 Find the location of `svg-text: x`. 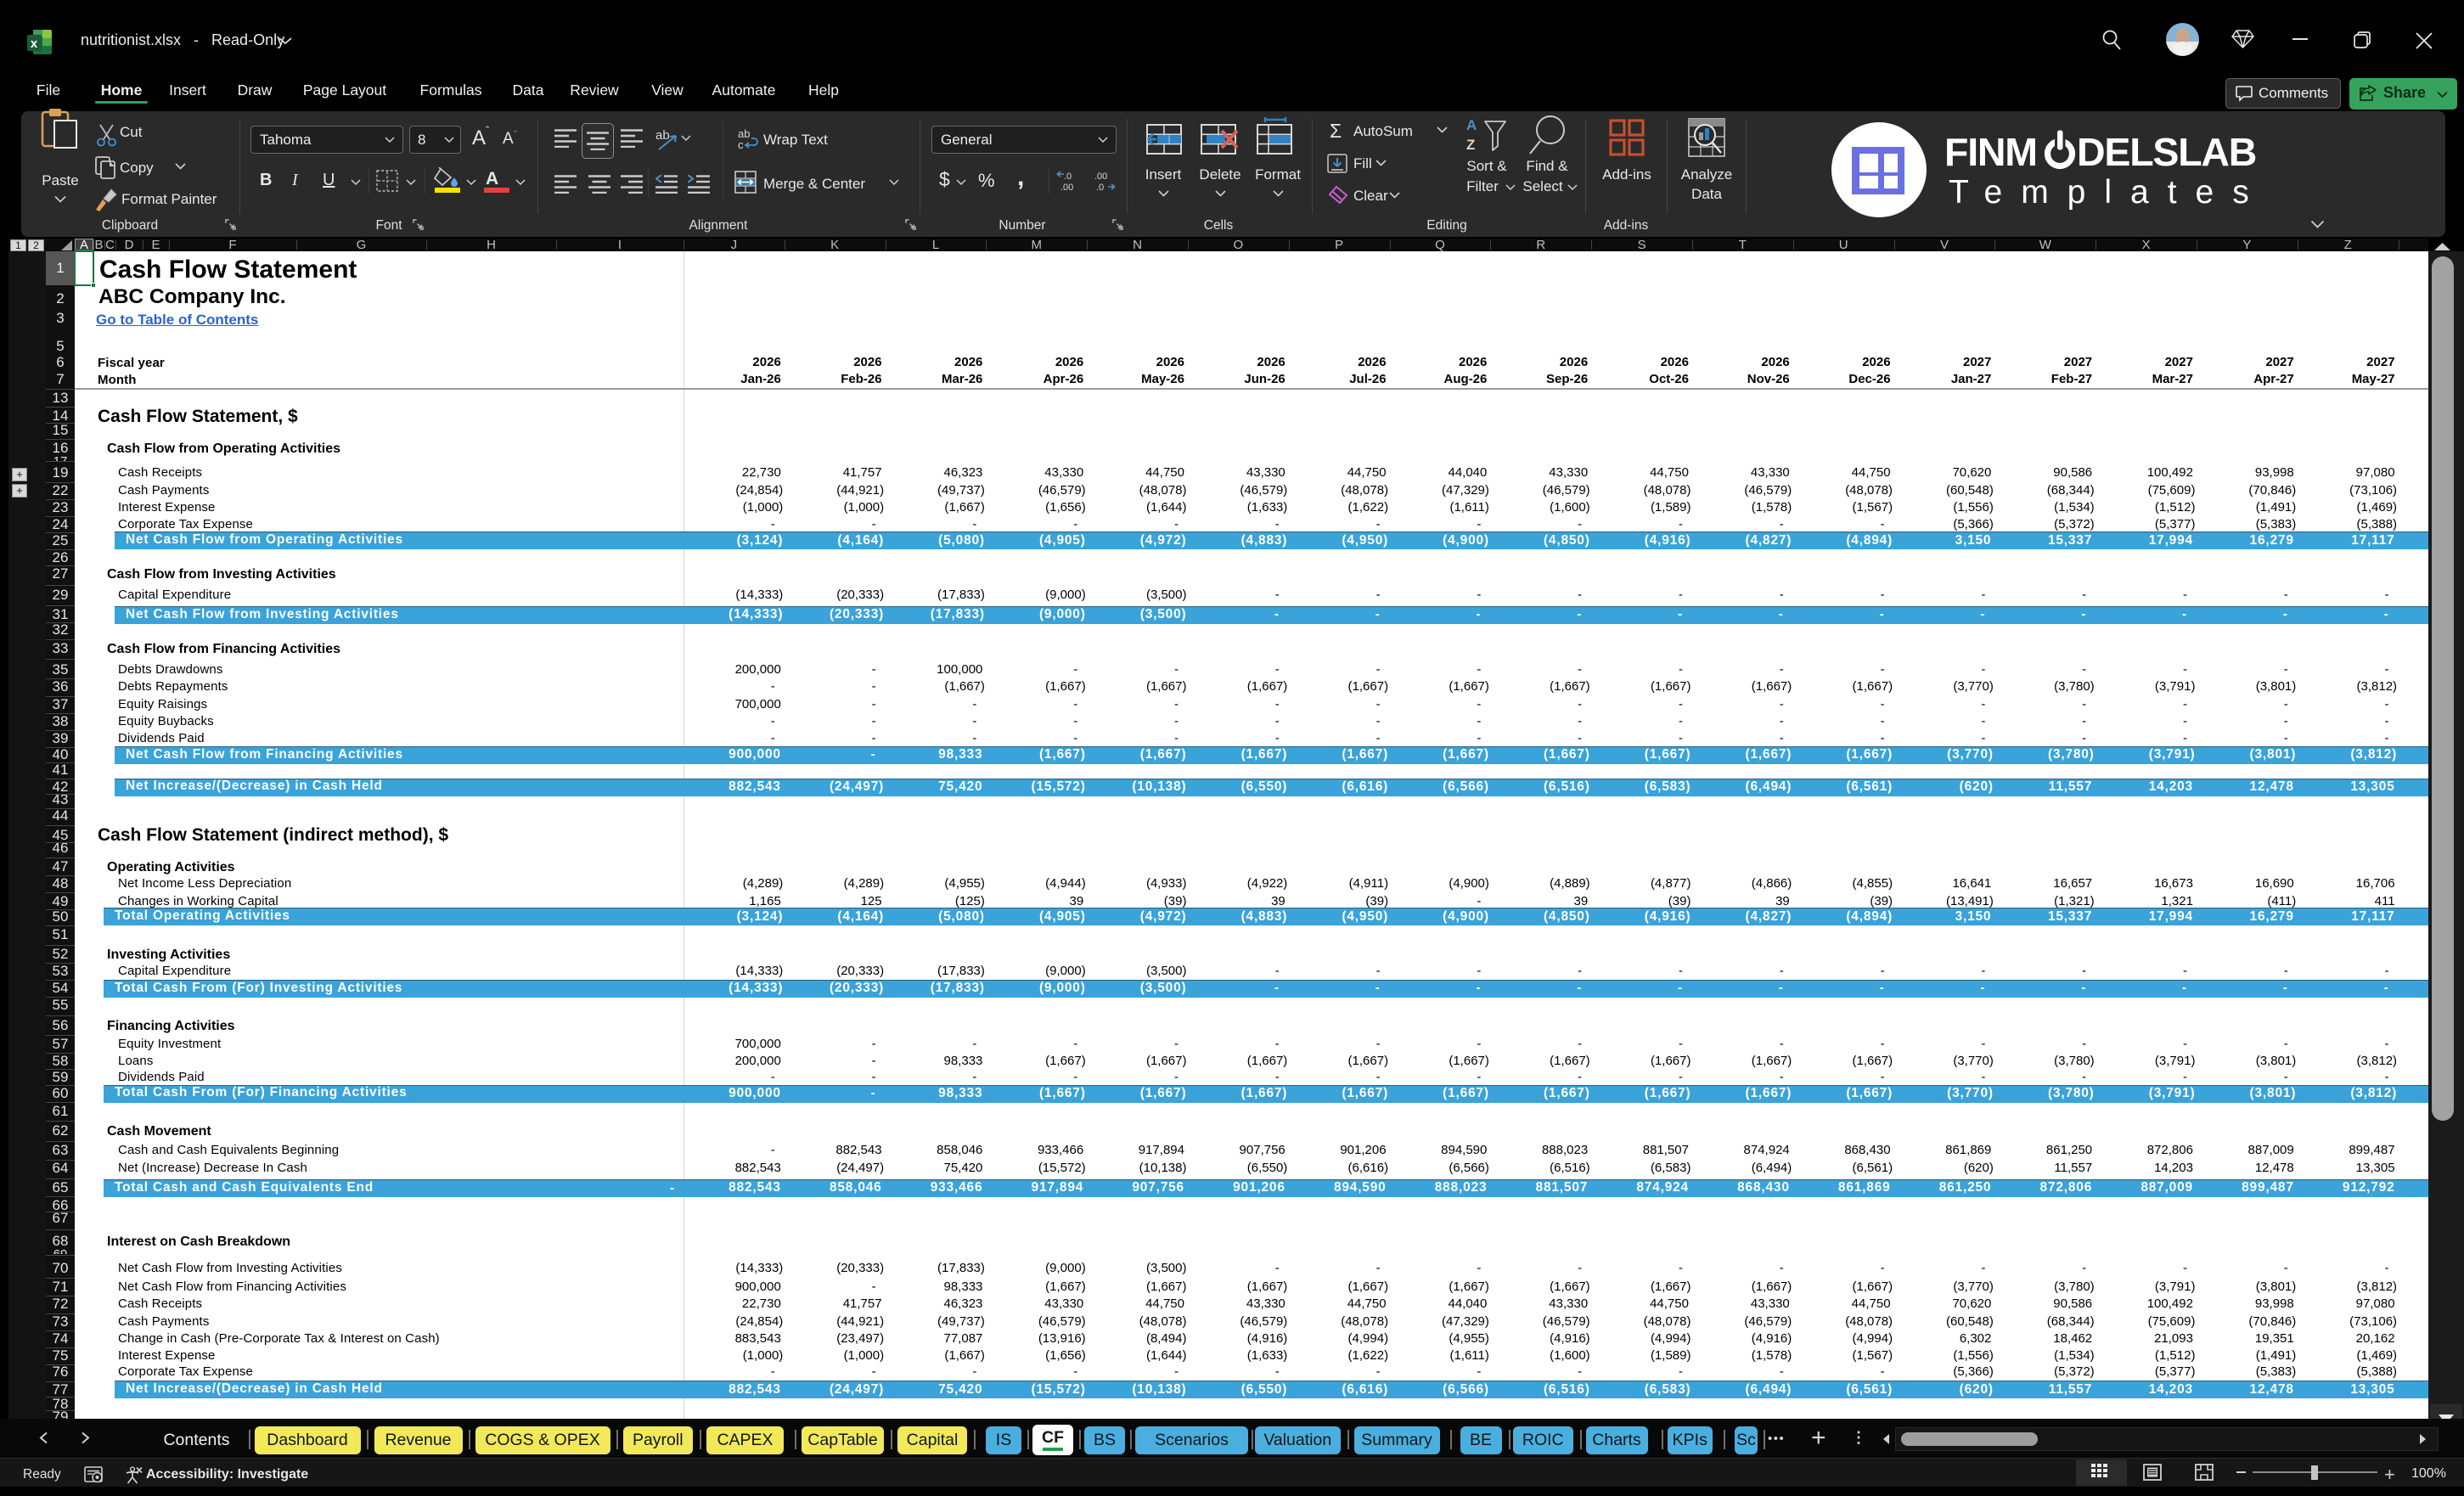

svg-text: x is located at coordinates (34, 44).